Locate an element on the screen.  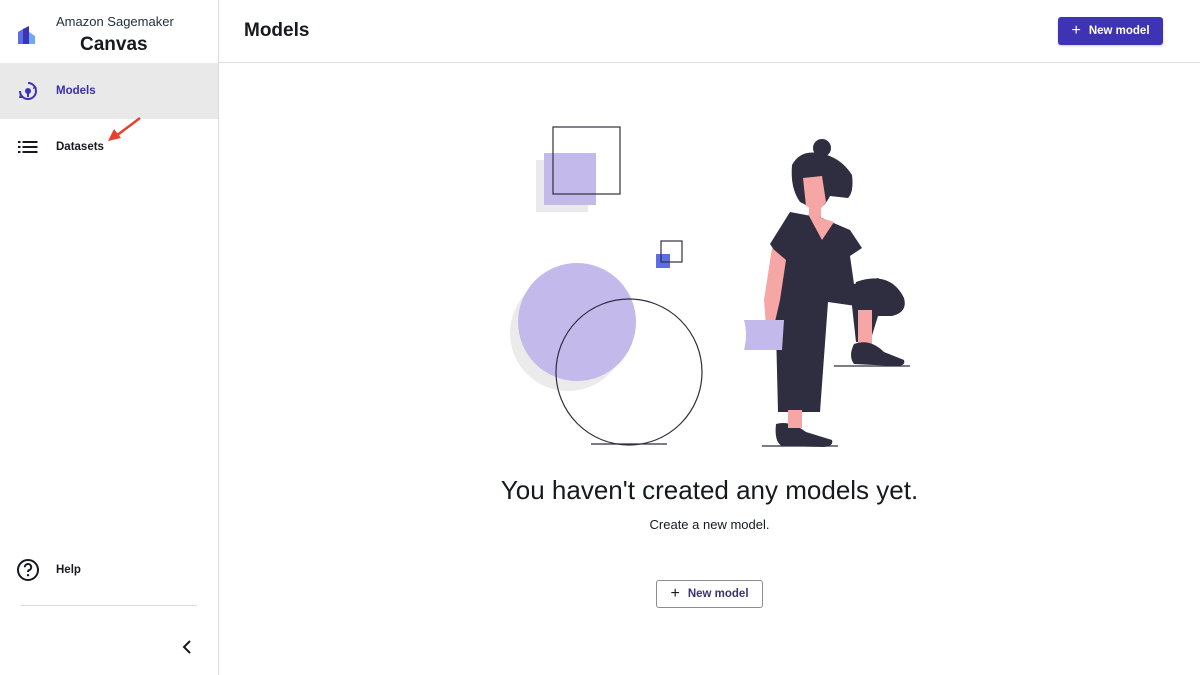
empty-state-new-model-button: + New model is located at coordinates (709, 594).